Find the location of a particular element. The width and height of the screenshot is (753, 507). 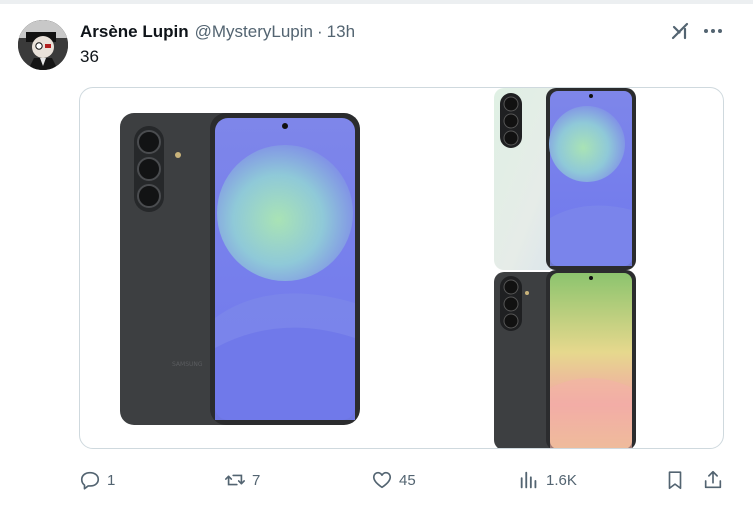

action-bar: 1 7 45 1.6K is located at coordinates (376, 480).